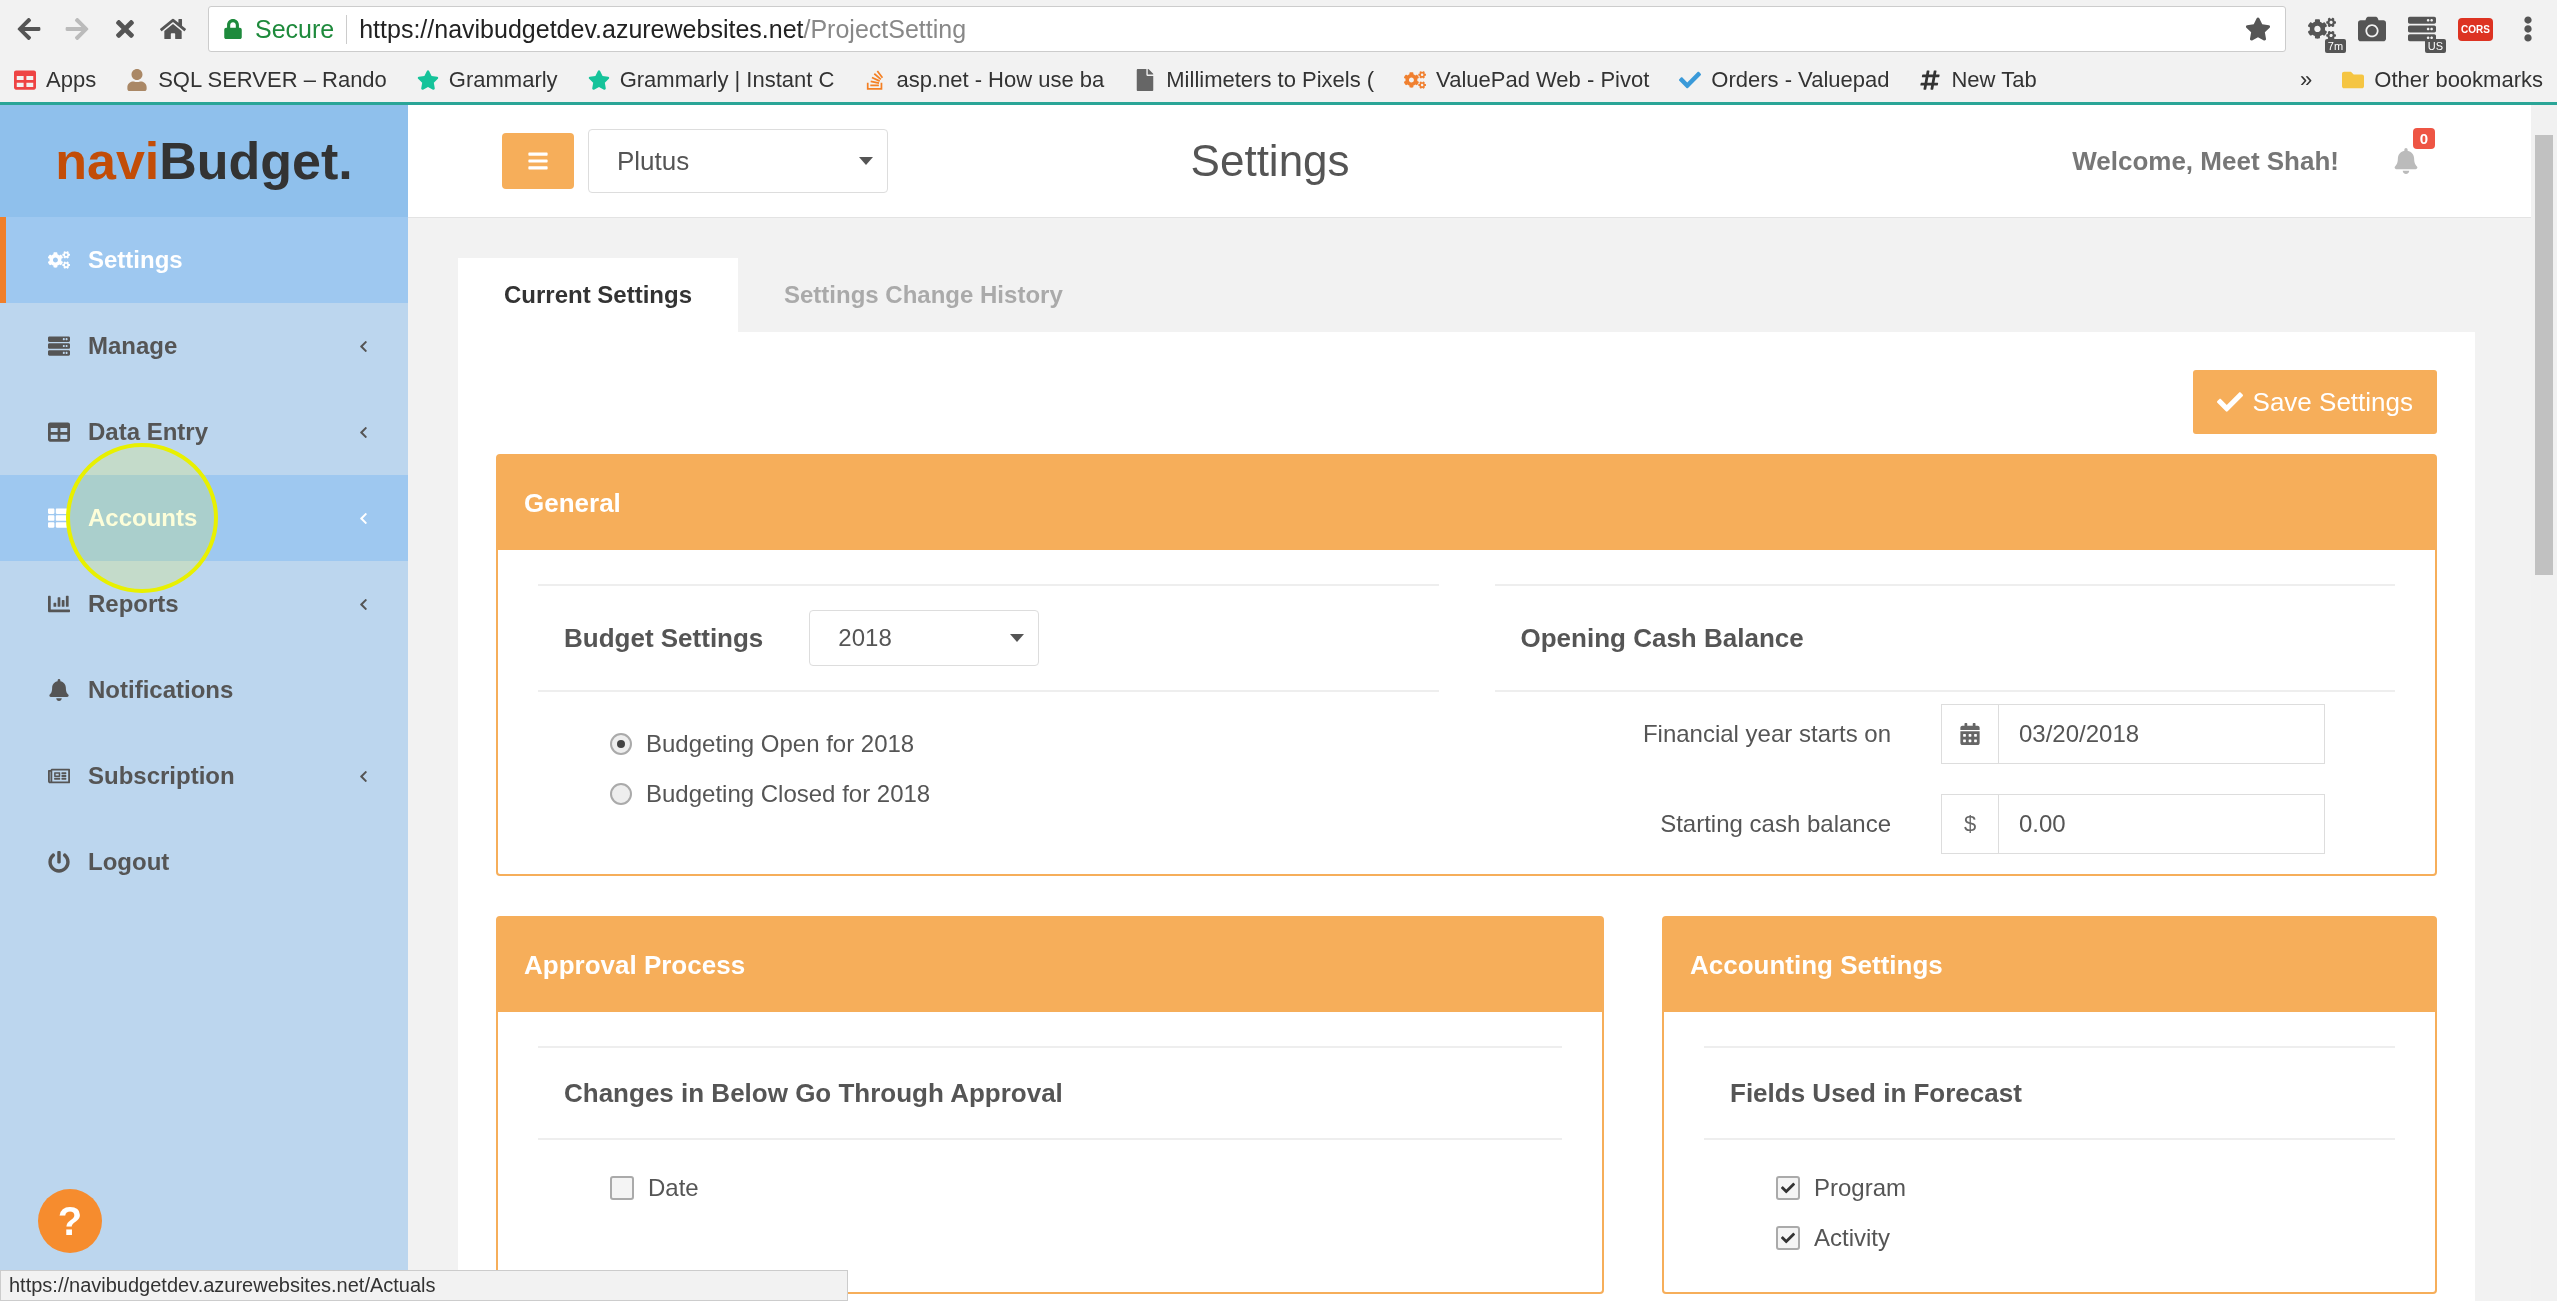 Image resolution: width=2557 pixels, height=1301 pixels. What do you see at coordinates (2133, 824) in the screenshot?
I see `input-field: $ 0.00` at bounding box center [2133, 824].